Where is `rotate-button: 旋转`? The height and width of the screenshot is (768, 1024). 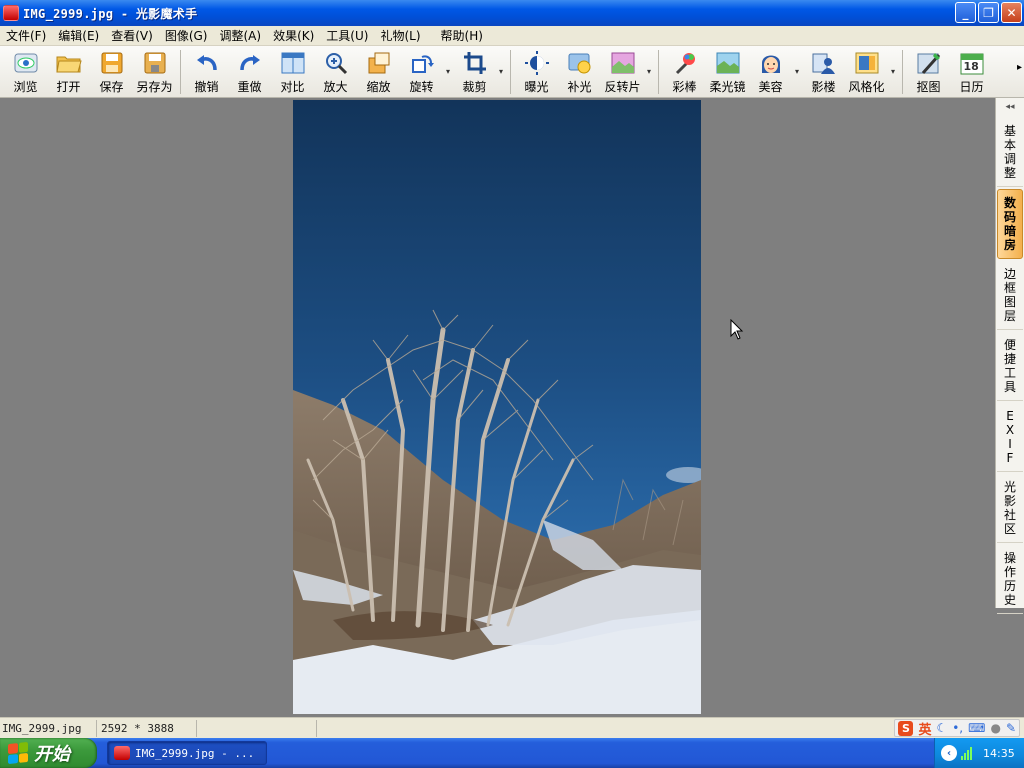 rotate-button: 旋转 is located at coordinates (421, 71).